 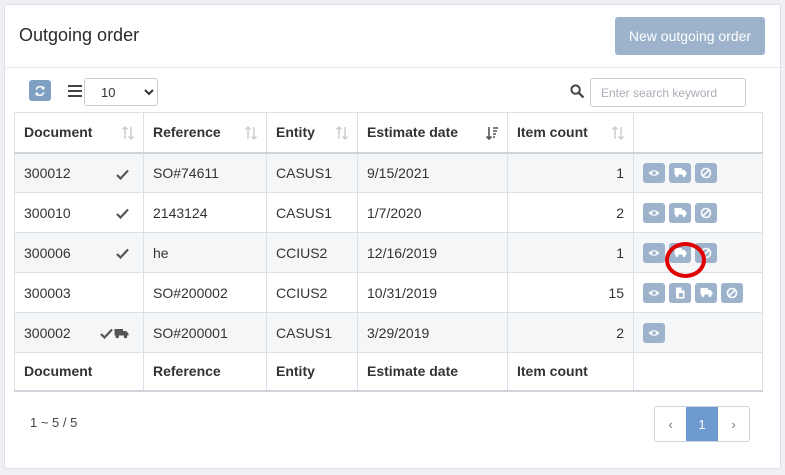 I want to click on page-title: Outgoing order, so click(x=79, y=35).